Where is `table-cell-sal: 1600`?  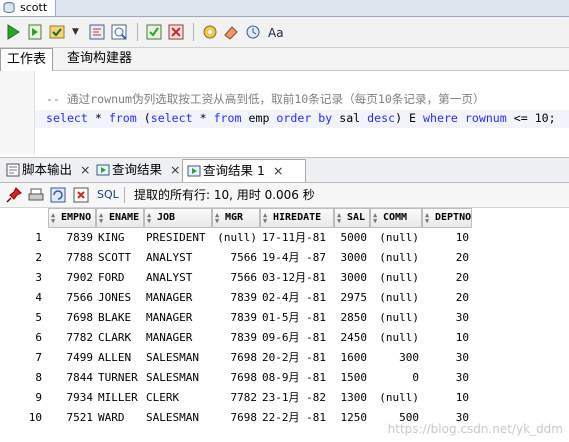 table-cell-sal: 1600 is located at coordinates (351, 358).